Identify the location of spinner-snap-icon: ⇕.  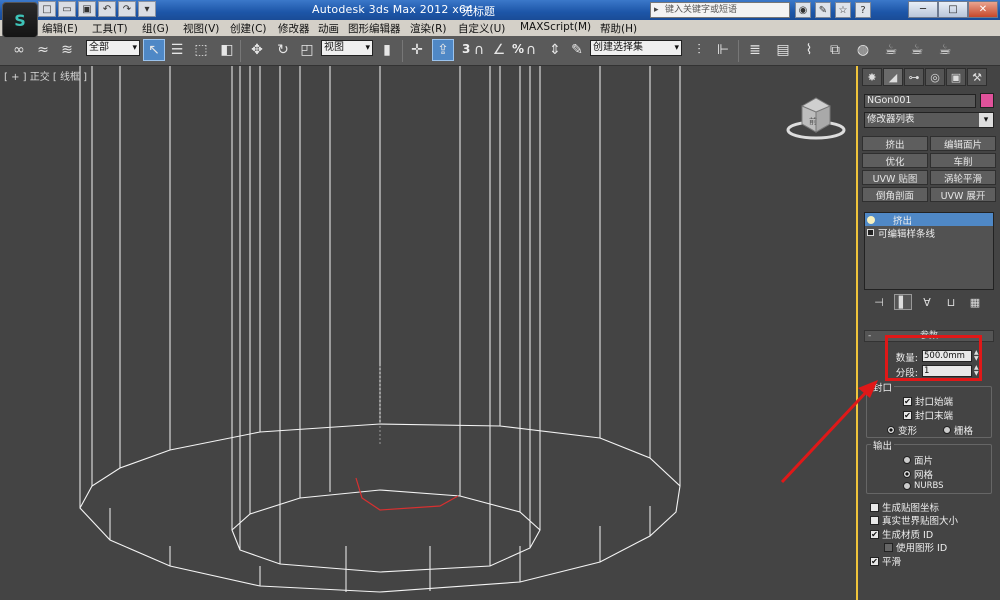
(555, 50).